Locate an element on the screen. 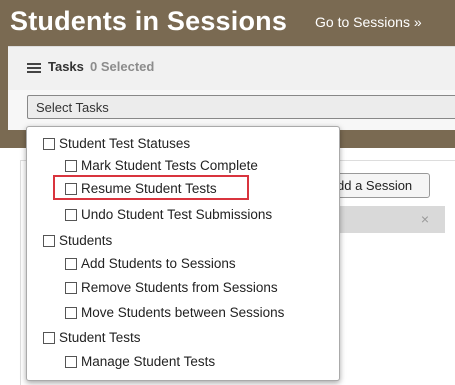 This screenshot has height=385, width=455. page-title: Students in Sessions is located at coordinates (149, 21).